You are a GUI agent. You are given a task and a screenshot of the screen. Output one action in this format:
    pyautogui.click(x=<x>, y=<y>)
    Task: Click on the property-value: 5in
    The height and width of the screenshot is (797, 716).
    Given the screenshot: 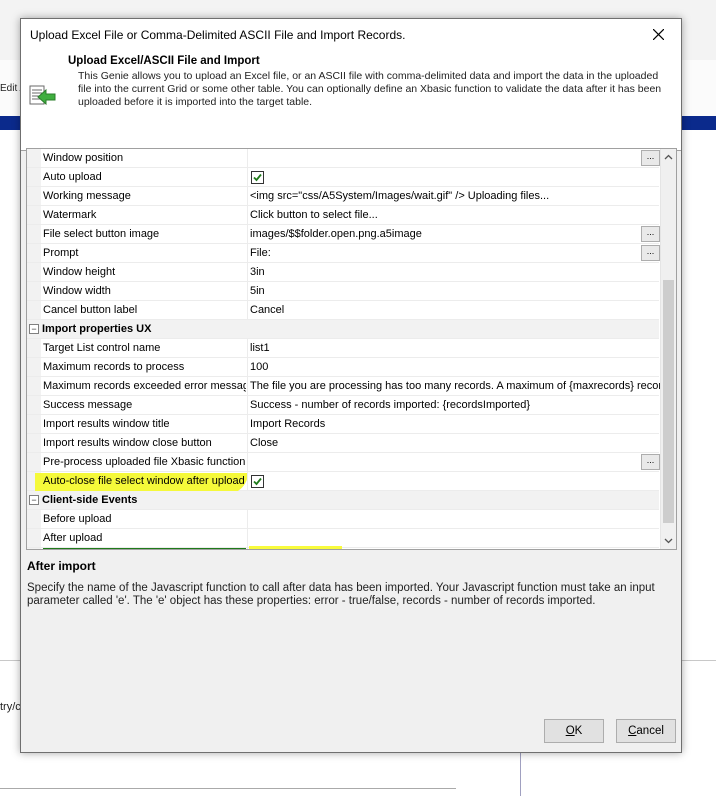 What is the action you would take?
    pyautogui.click(x=454, y=291)
    